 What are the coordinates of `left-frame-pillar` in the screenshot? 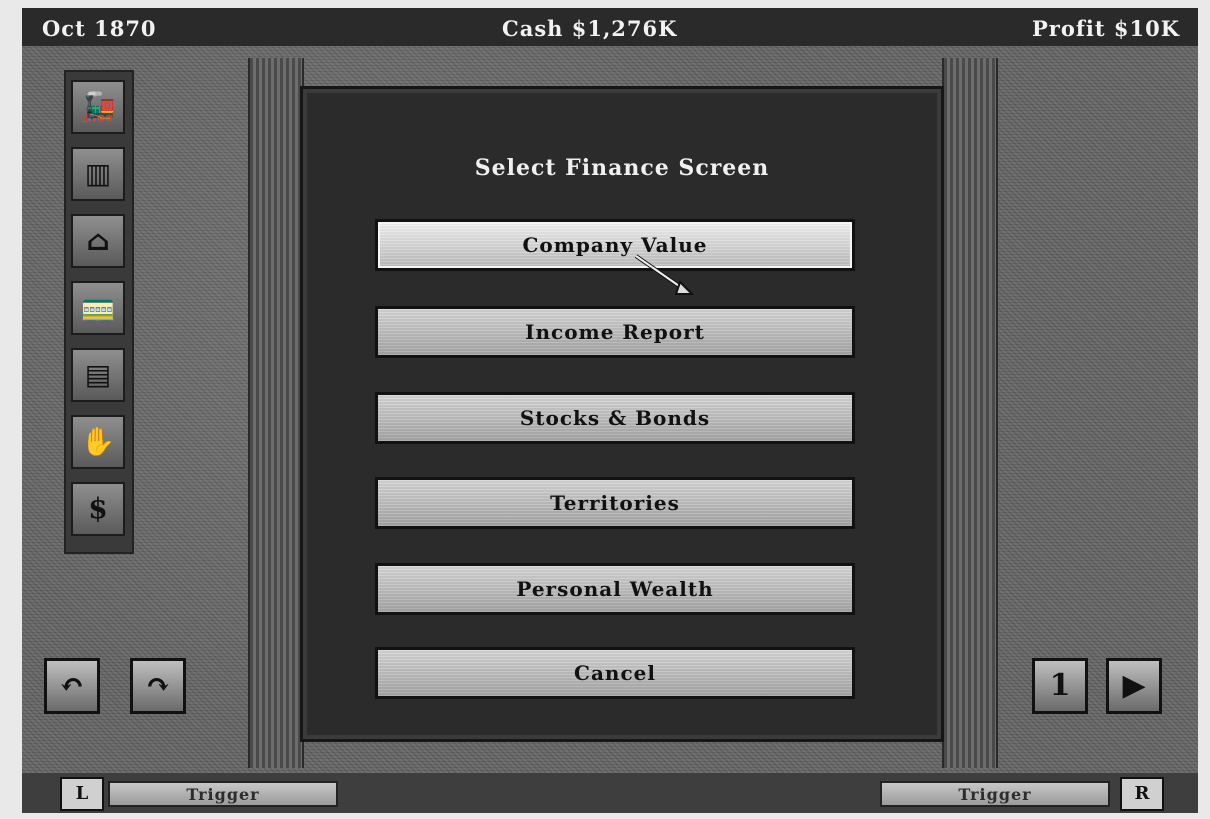 It's located at (276, 413).